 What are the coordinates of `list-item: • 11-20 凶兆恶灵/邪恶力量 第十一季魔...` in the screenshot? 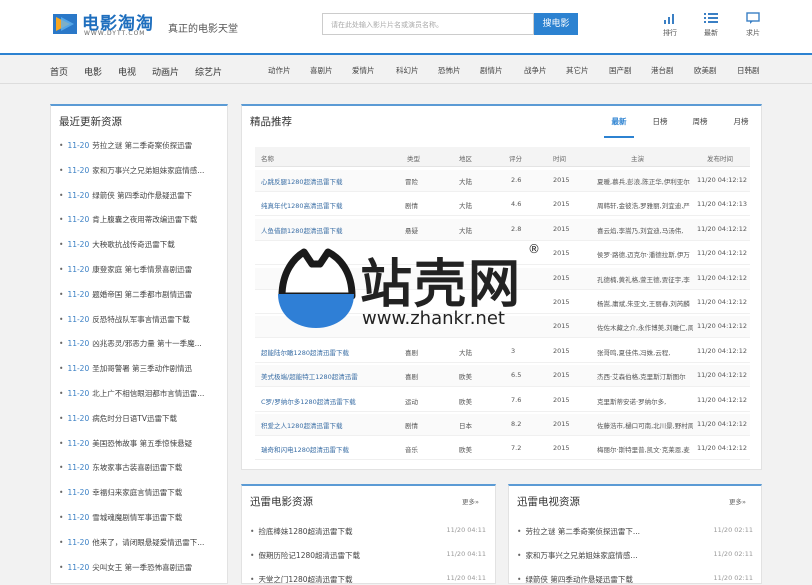 It's located at (130, 343).